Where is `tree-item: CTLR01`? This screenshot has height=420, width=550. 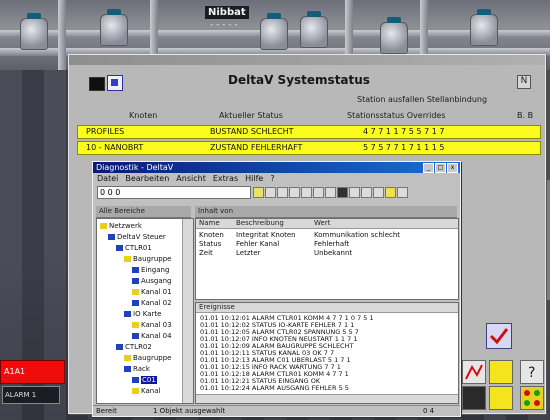 tree-item: CTLR01 is located at coordinates (134, 248).